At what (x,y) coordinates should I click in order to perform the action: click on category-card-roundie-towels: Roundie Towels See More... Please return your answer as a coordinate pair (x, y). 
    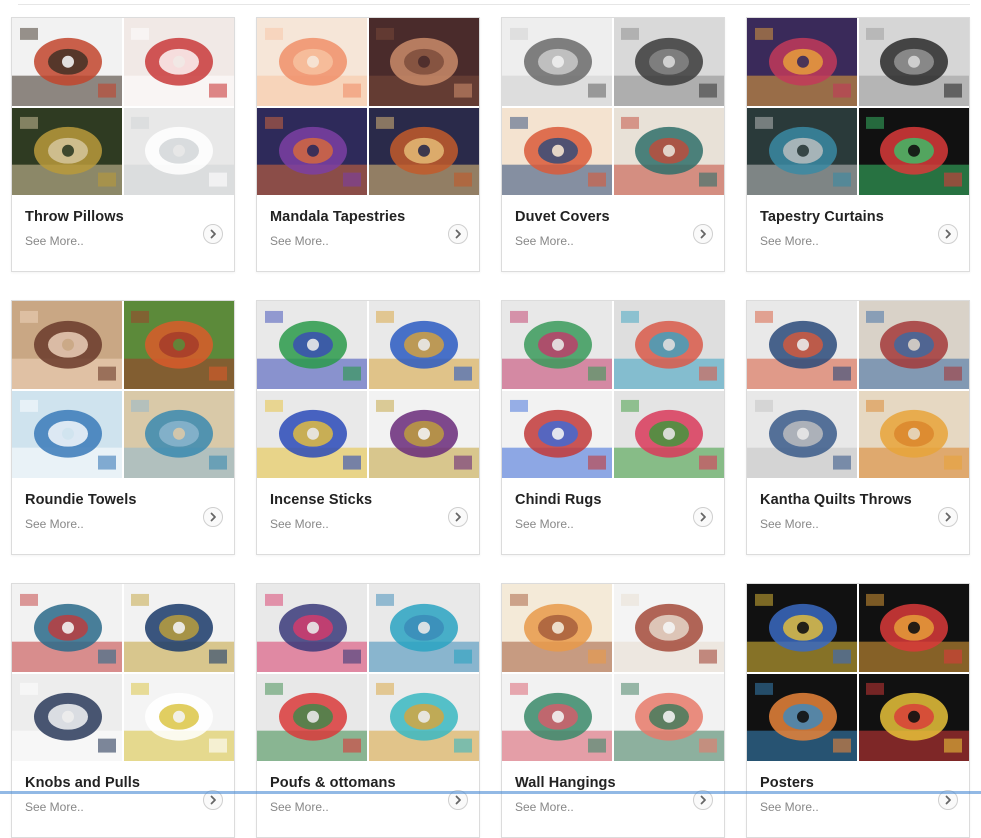
    Looking at the image, I should click on (123, 427).